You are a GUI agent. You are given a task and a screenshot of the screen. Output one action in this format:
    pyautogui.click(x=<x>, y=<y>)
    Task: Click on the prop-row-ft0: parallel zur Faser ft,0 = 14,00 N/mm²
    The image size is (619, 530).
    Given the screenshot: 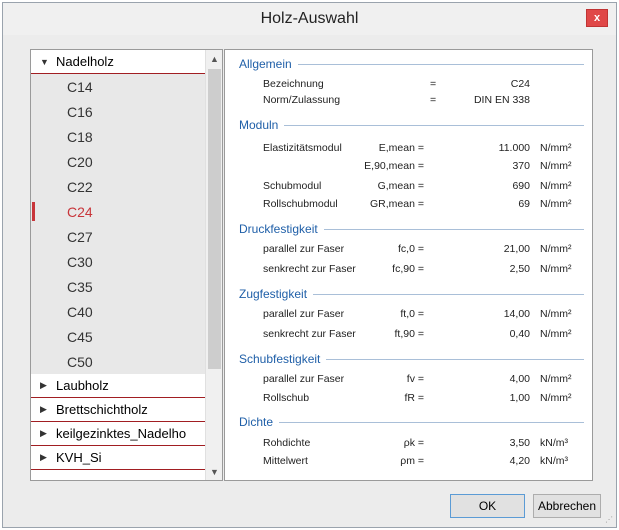 What is the action you would take?
    pyautogui.click(x=409, y=316)
    